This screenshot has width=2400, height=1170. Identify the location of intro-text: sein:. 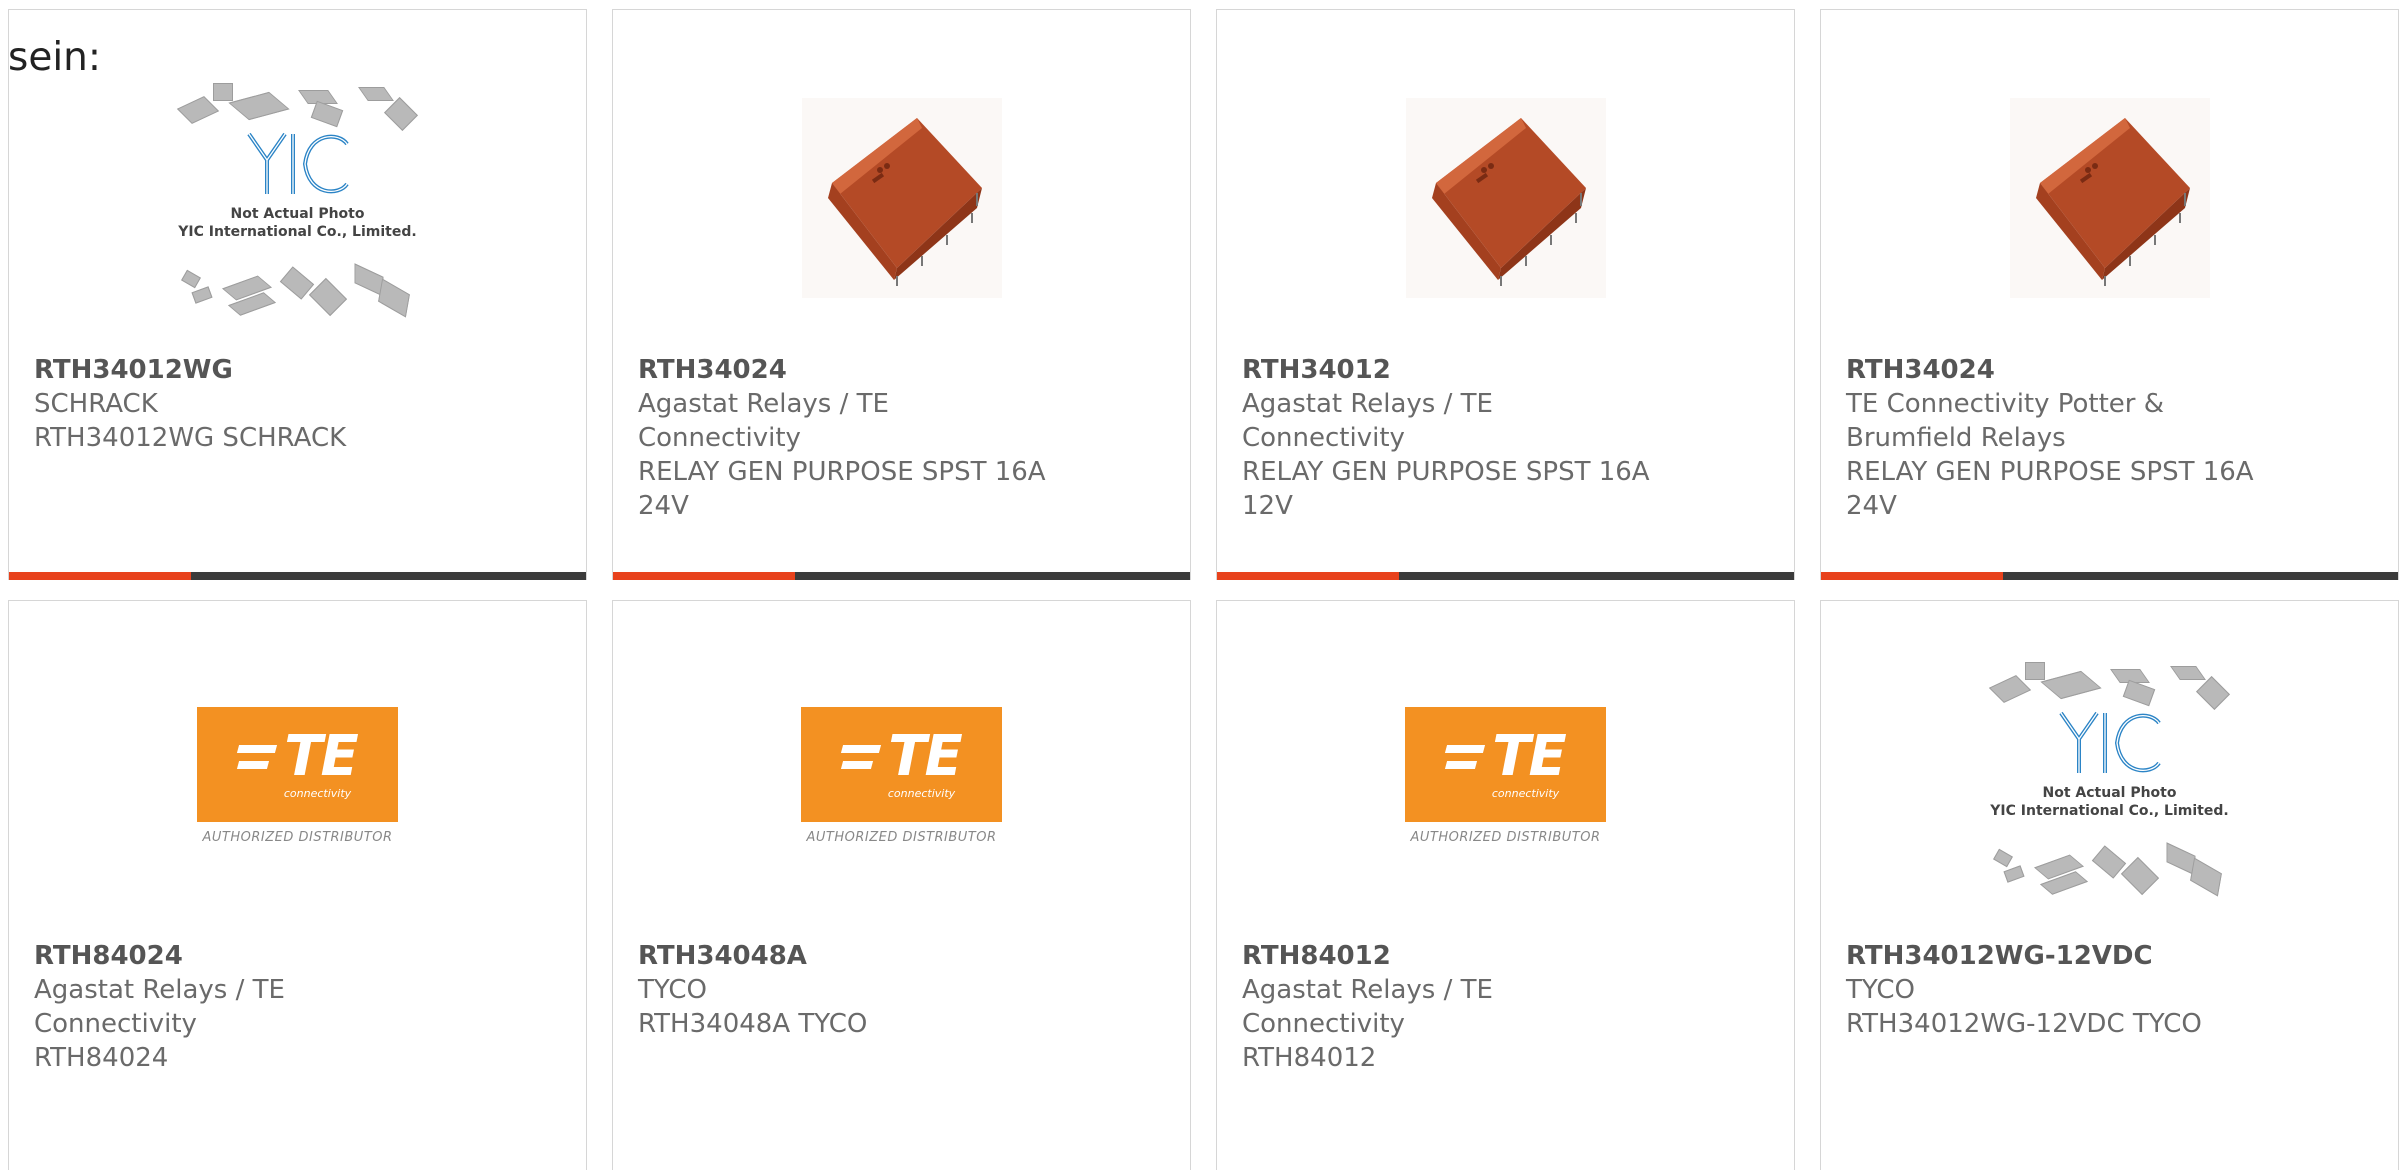
(55, 57).